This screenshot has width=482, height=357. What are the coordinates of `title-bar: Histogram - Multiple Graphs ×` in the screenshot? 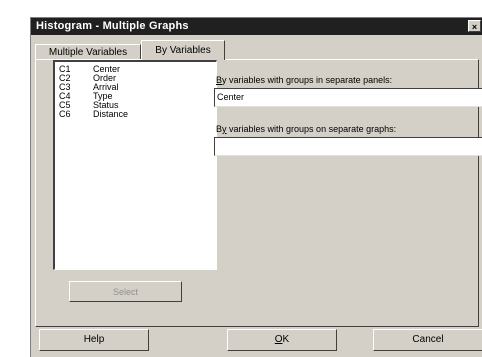 It's located at (256, 26).